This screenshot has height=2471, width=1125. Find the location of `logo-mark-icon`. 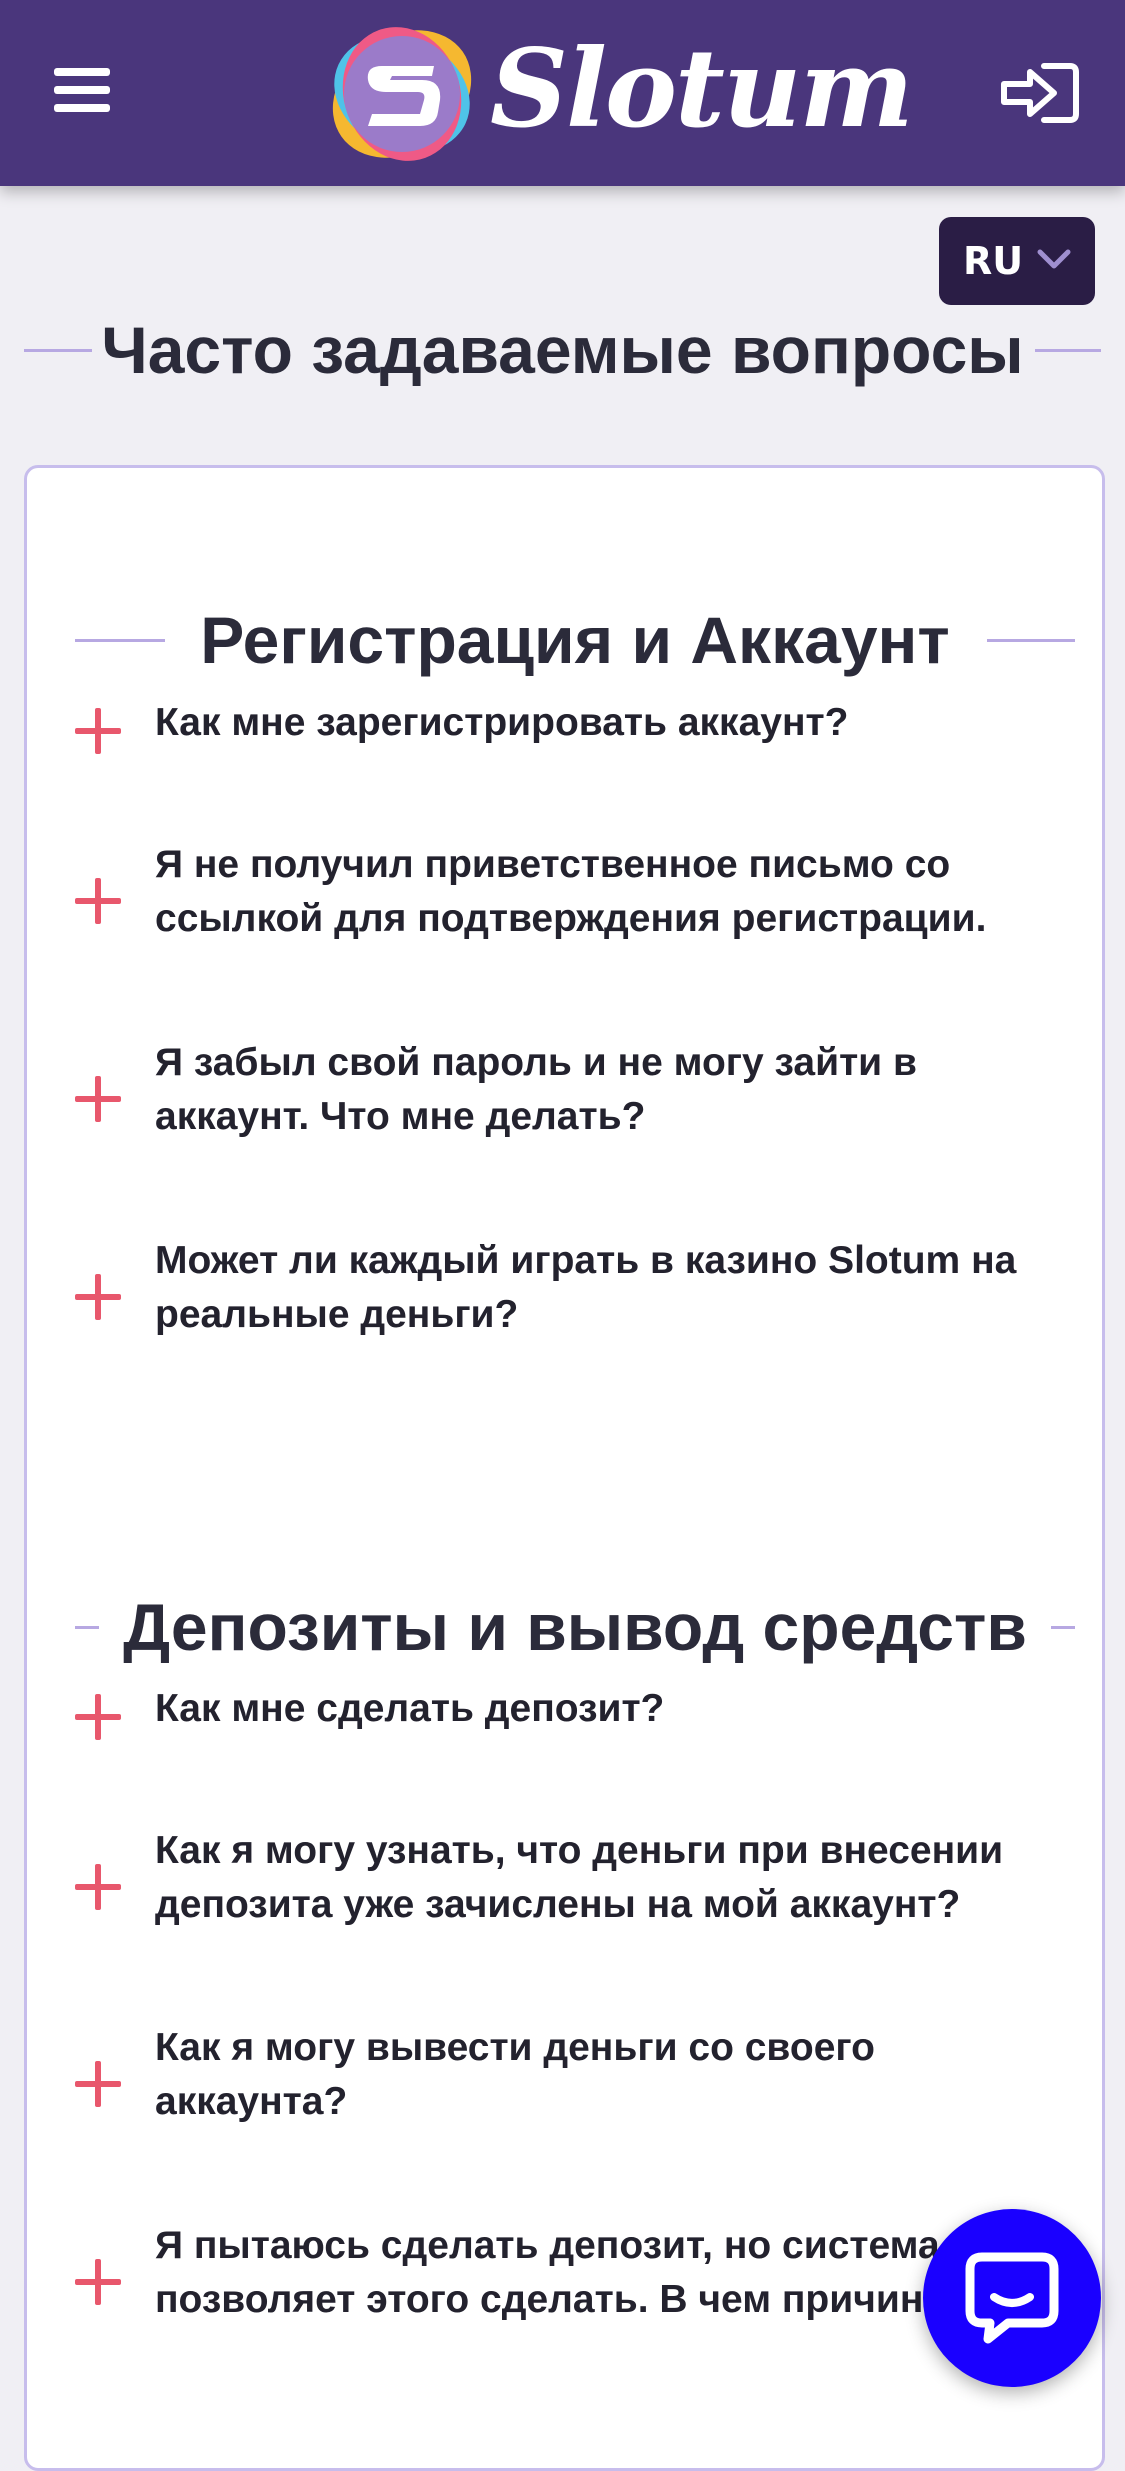

logo-mark-icon is located at coordinates (402, 94).